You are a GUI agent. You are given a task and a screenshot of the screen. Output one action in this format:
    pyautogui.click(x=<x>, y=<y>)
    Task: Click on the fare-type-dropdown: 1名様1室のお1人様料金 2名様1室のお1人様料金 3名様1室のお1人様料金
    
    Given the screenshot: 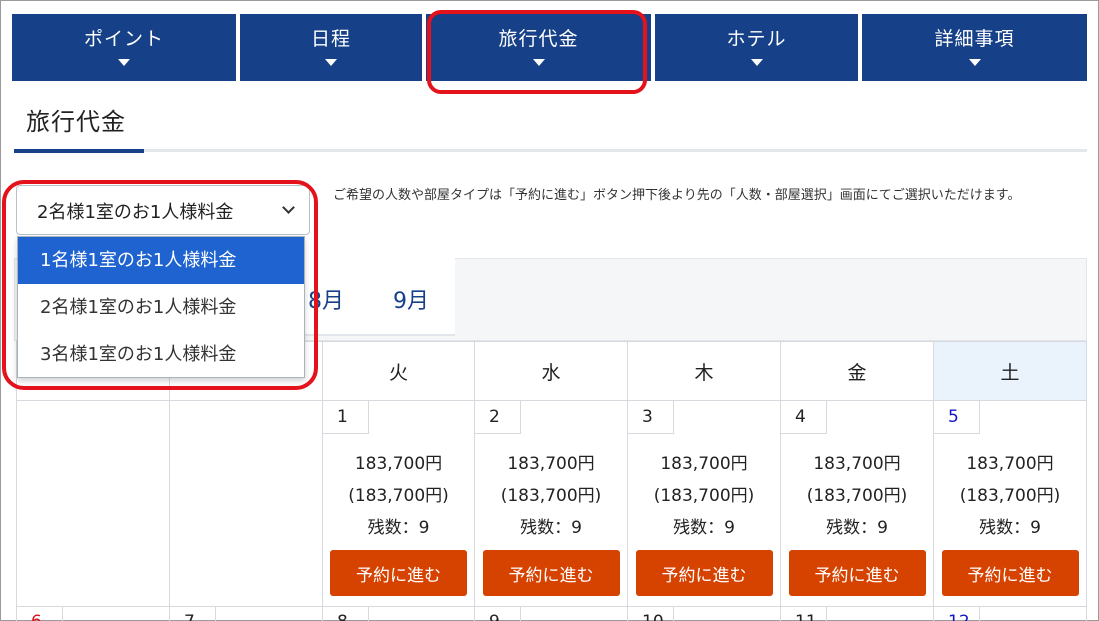 What is the action you would take?
    pyautogui.click(x=161, y=307)
    